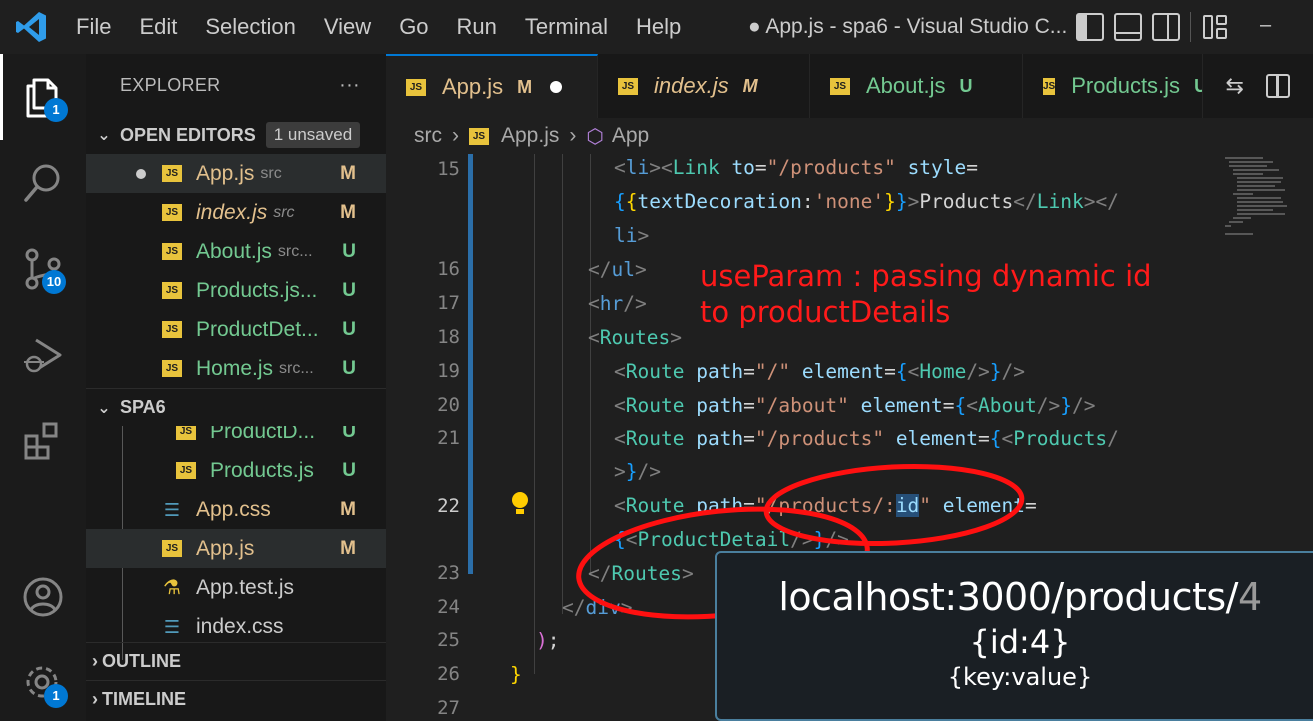  What do you see at coordinates (413, 27) in the screenshot?
I see `menu-go: Go` at bounding box center [413, 27].